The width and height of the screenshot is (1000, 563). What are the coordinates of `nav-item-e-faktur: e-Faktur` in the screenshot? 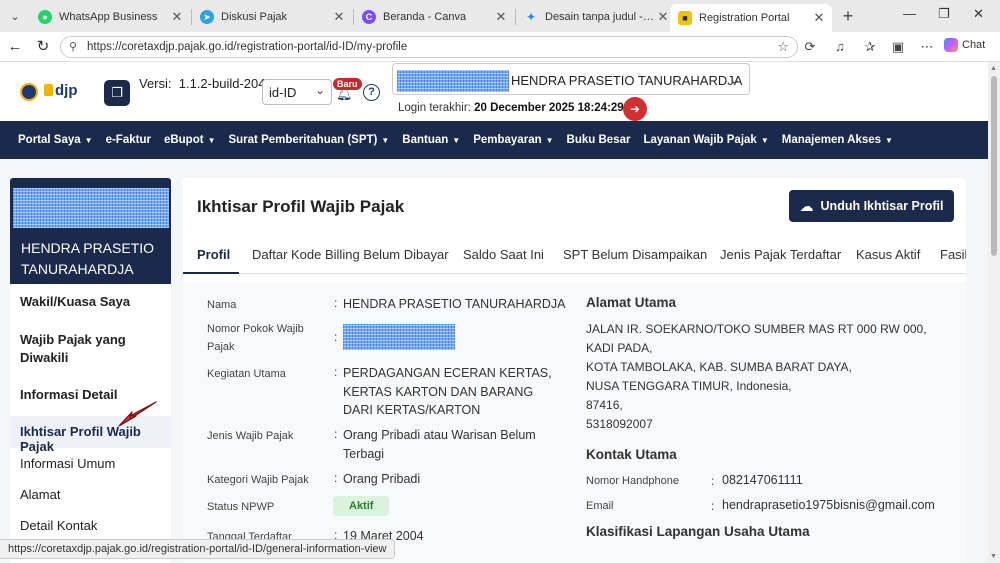 It's located at (128, 140).